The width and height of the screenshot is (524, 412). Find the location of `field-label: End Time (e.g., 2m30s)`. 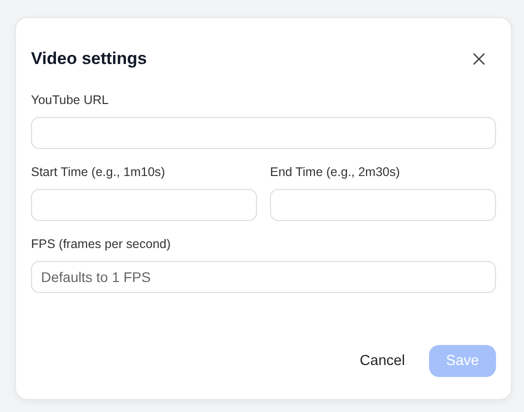

field-label: End Time (e.g., 2m30s) is located at coordinates (335, 172).